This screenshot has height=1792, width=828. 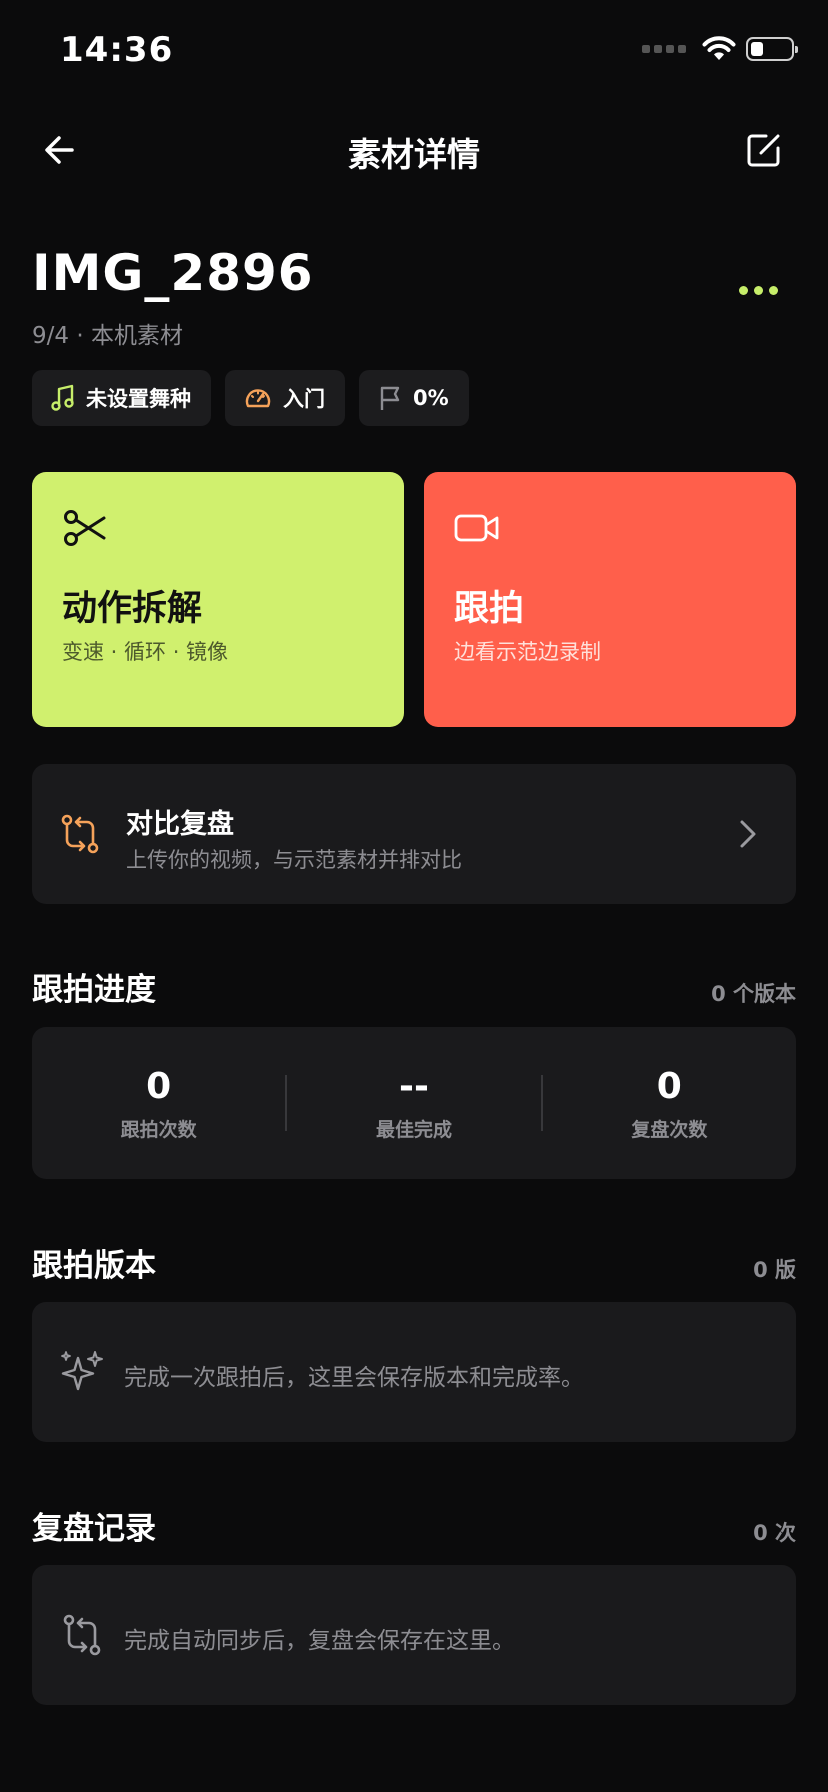 I want to click on breakdown-title: 动作拆解, so click(x=132, y=609).